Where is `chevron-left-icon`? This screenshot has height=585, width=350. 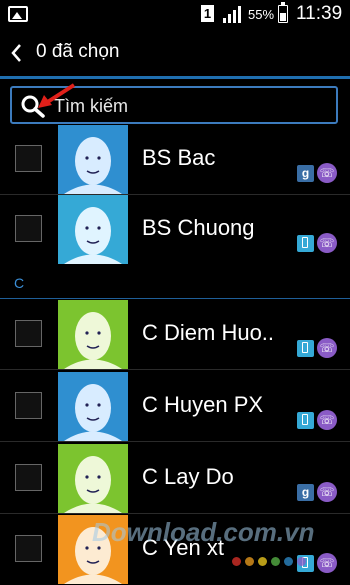 chevron-left-icon is located at coordinates (16, 53).